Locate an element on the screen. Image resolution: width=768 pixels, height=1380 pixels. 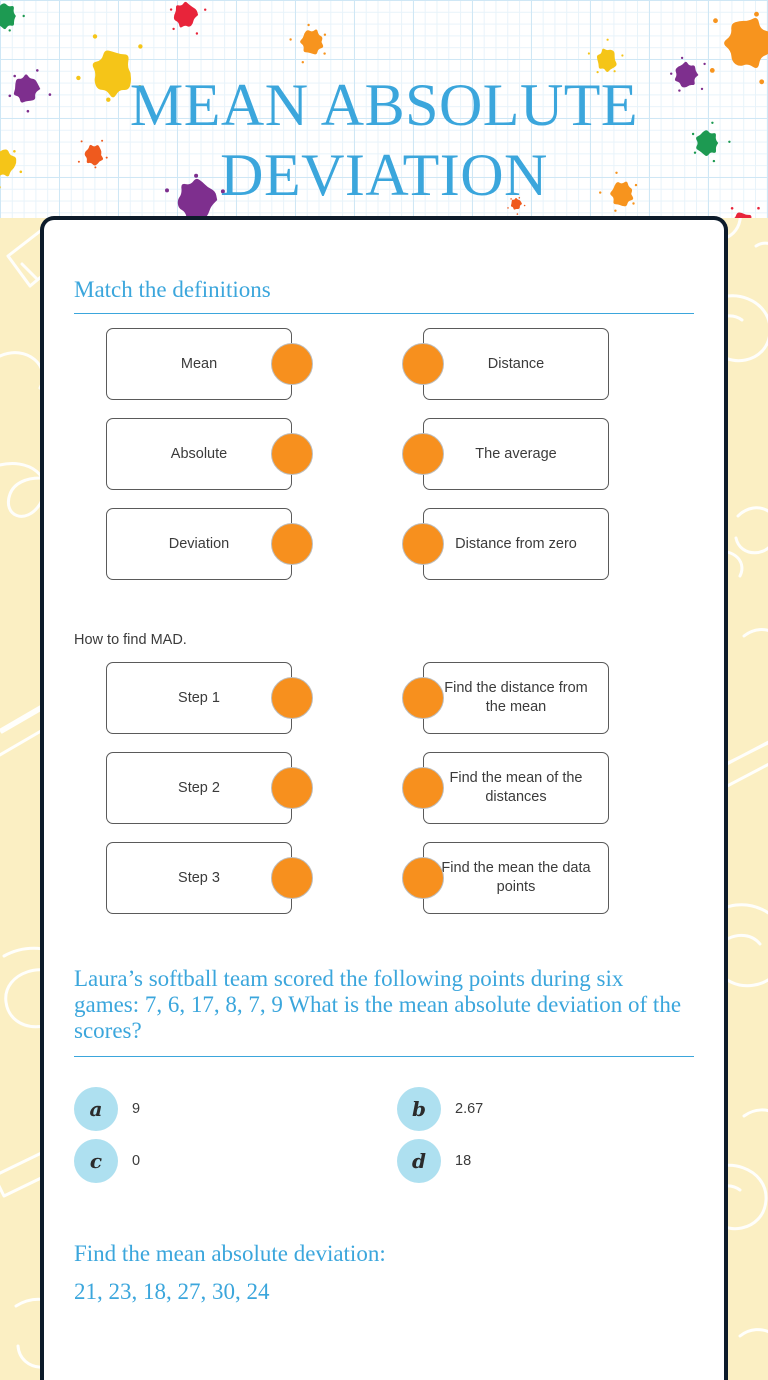
match-definition-cell: Distance is located at coordinates (545, 364).